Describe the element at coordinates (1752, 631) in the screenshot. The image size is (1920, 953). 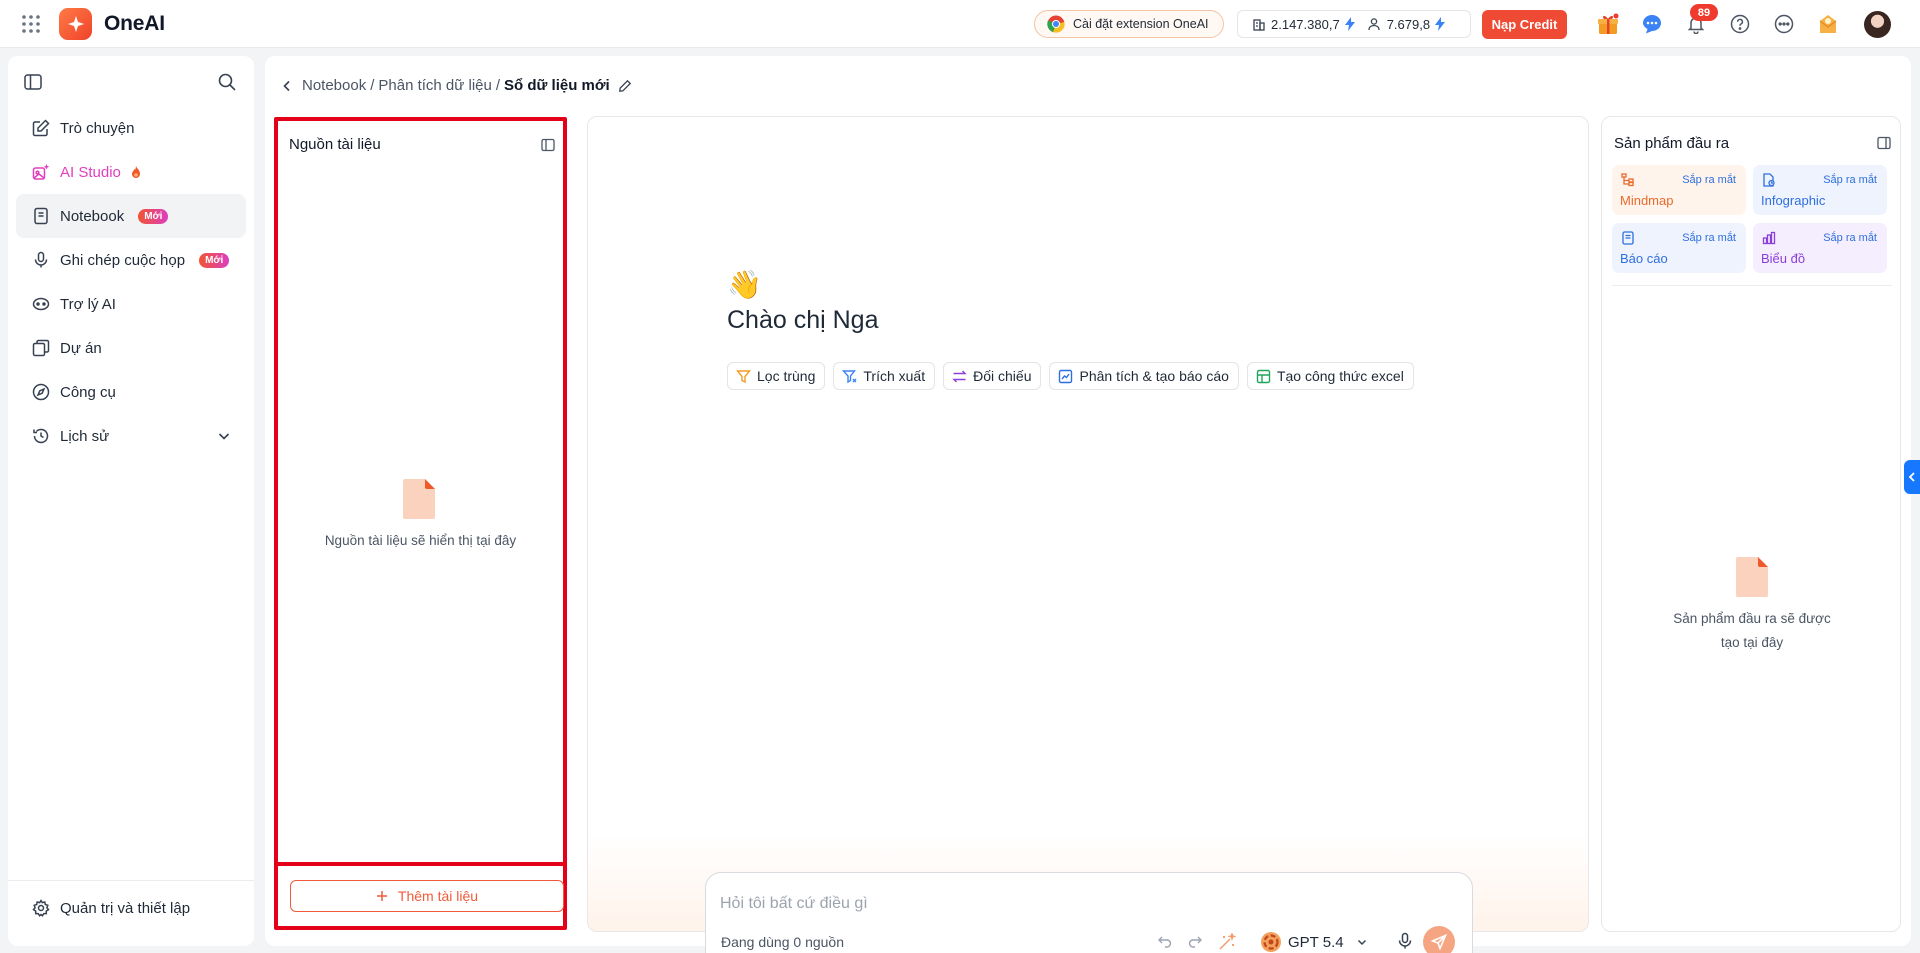
I see `outputs-empty-text: Sản phẩm đầu ra sẽ được tạo tại đây` at that location.